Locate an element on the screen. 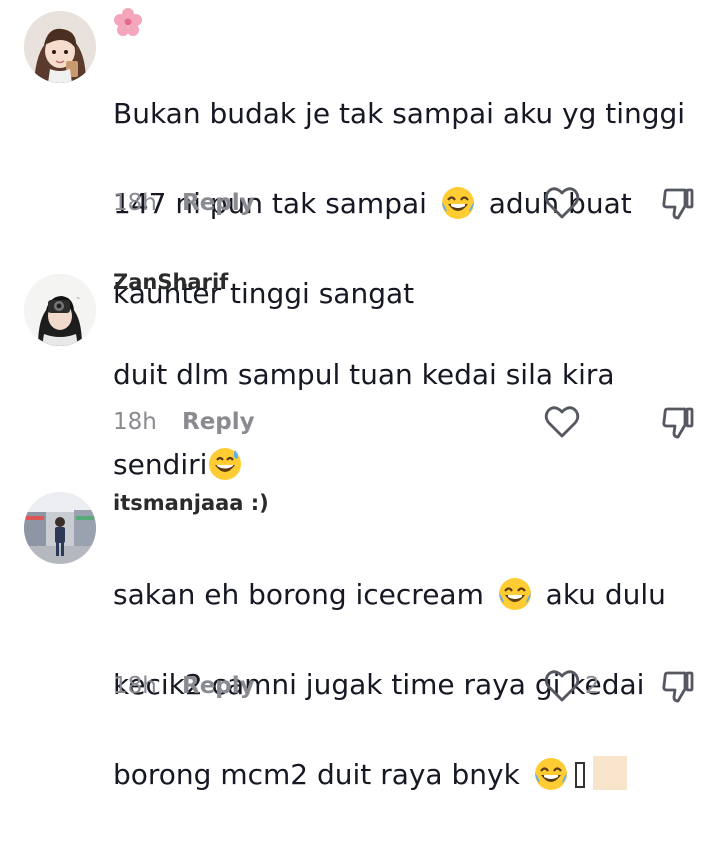 The width and height of the screenshot is (720, 842). cherry-blossom-icon is located at coordinates (128, 22).